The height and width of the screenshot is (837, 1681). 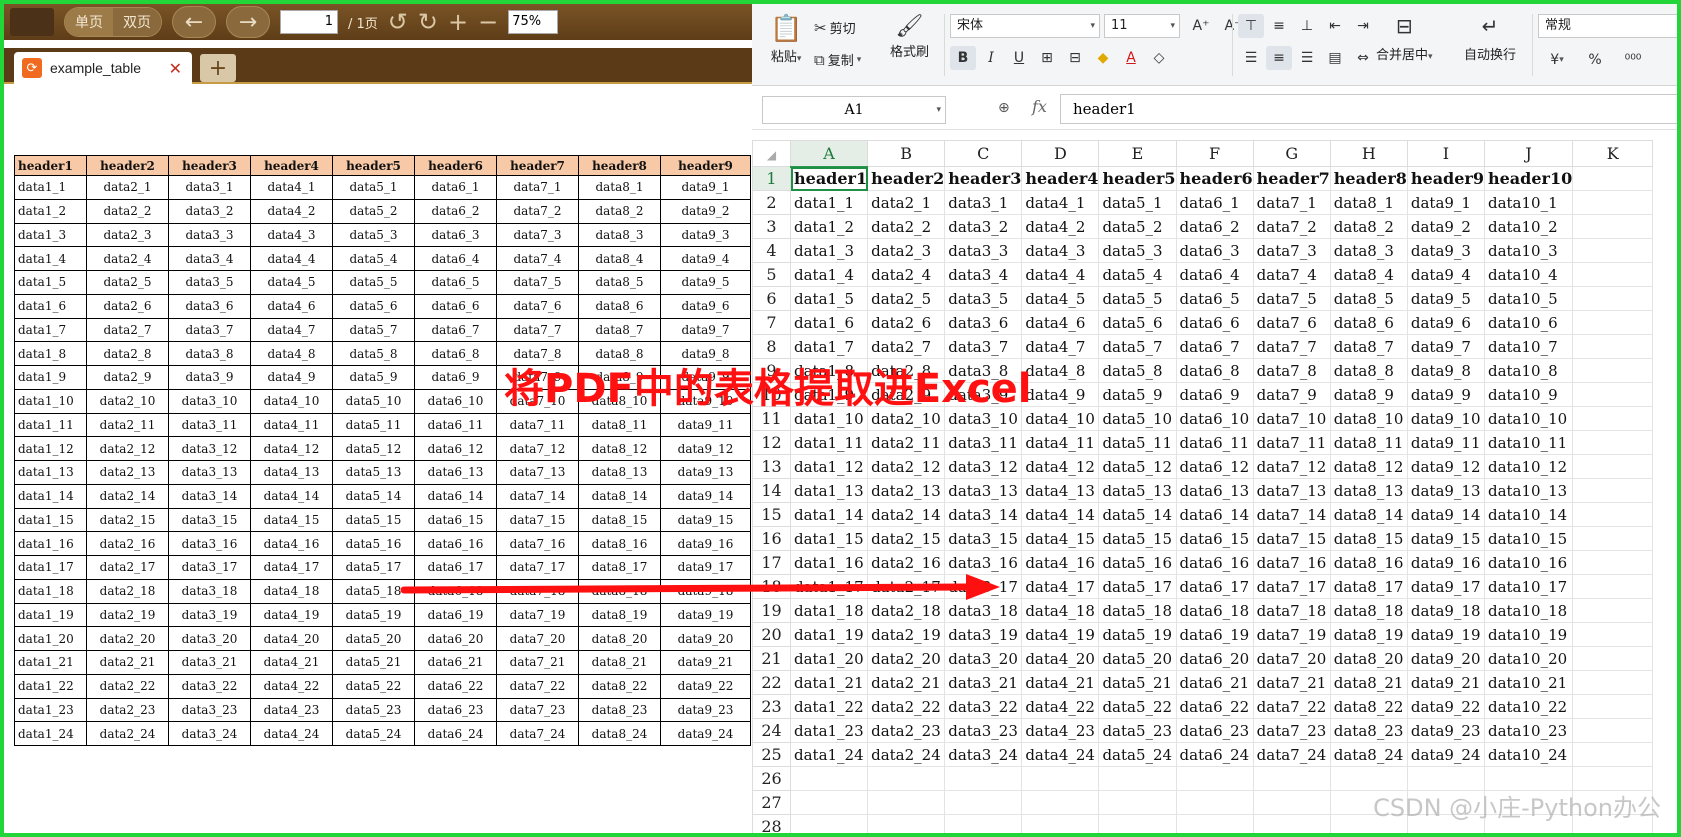 What do you see at coordinates (771, 514) in the screenshot?
I see `row-header: 15` at bounding box center [771, 514].